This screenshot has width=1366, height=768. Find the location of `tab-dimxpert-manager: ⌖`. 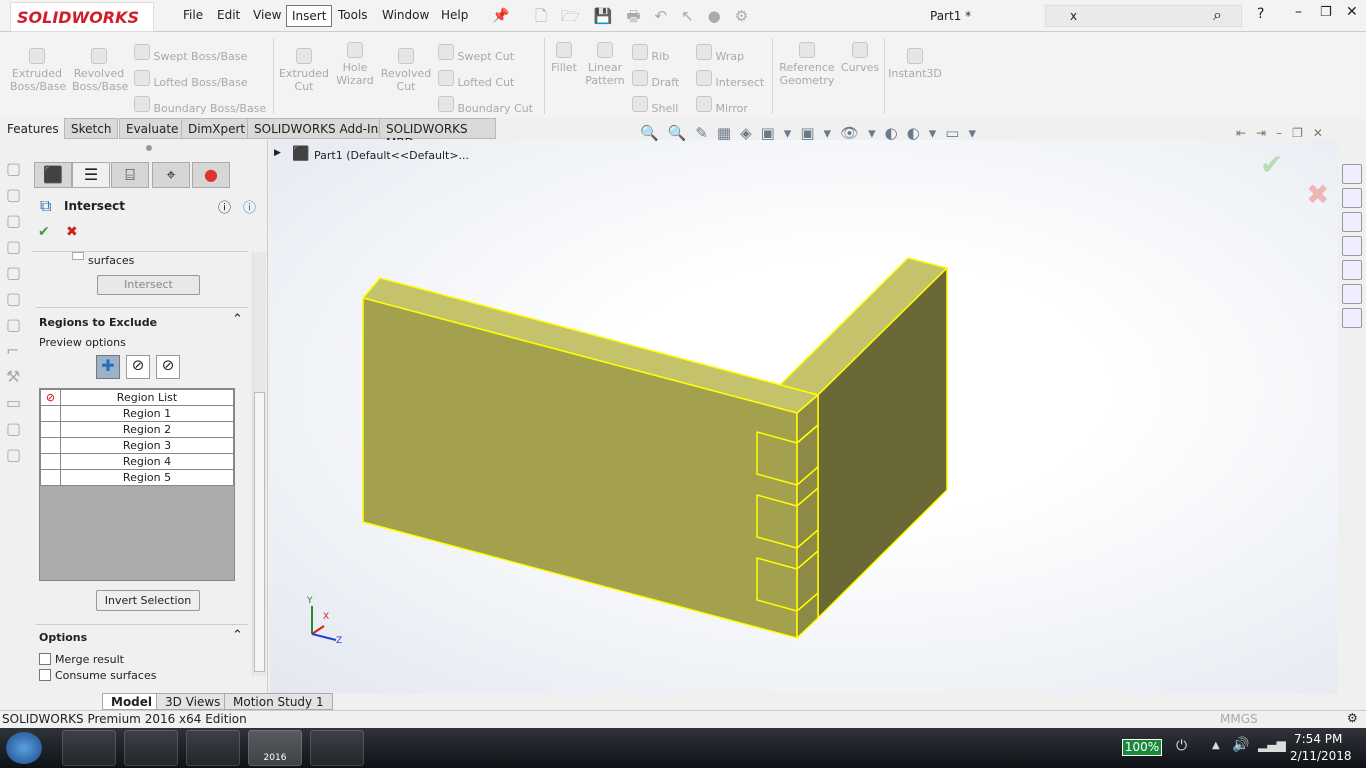

tab-dimxpert-manager: ⌖ is located at coordinates (171, 175).